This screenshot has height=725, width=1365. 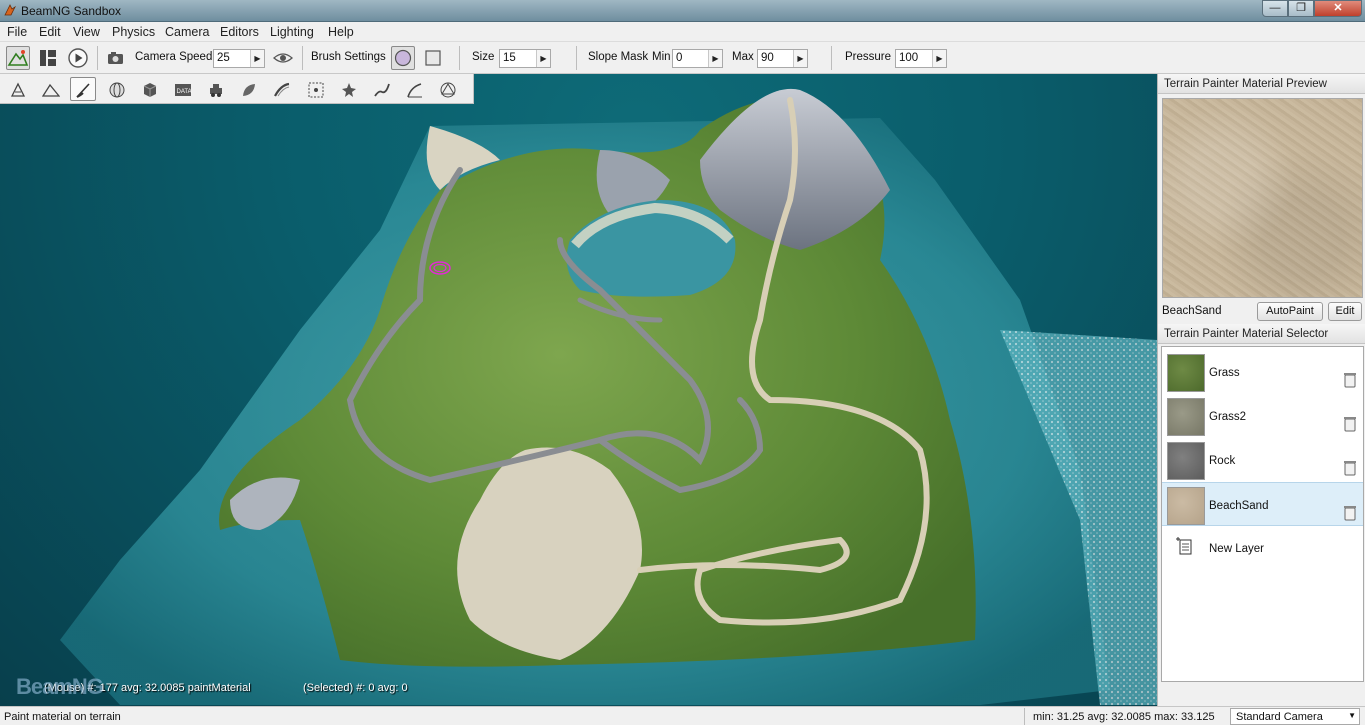 What do you see at coordinates (239, 32) in the screenshot?
I see `menu-editors: Editors` at bounding box center [239, 32].